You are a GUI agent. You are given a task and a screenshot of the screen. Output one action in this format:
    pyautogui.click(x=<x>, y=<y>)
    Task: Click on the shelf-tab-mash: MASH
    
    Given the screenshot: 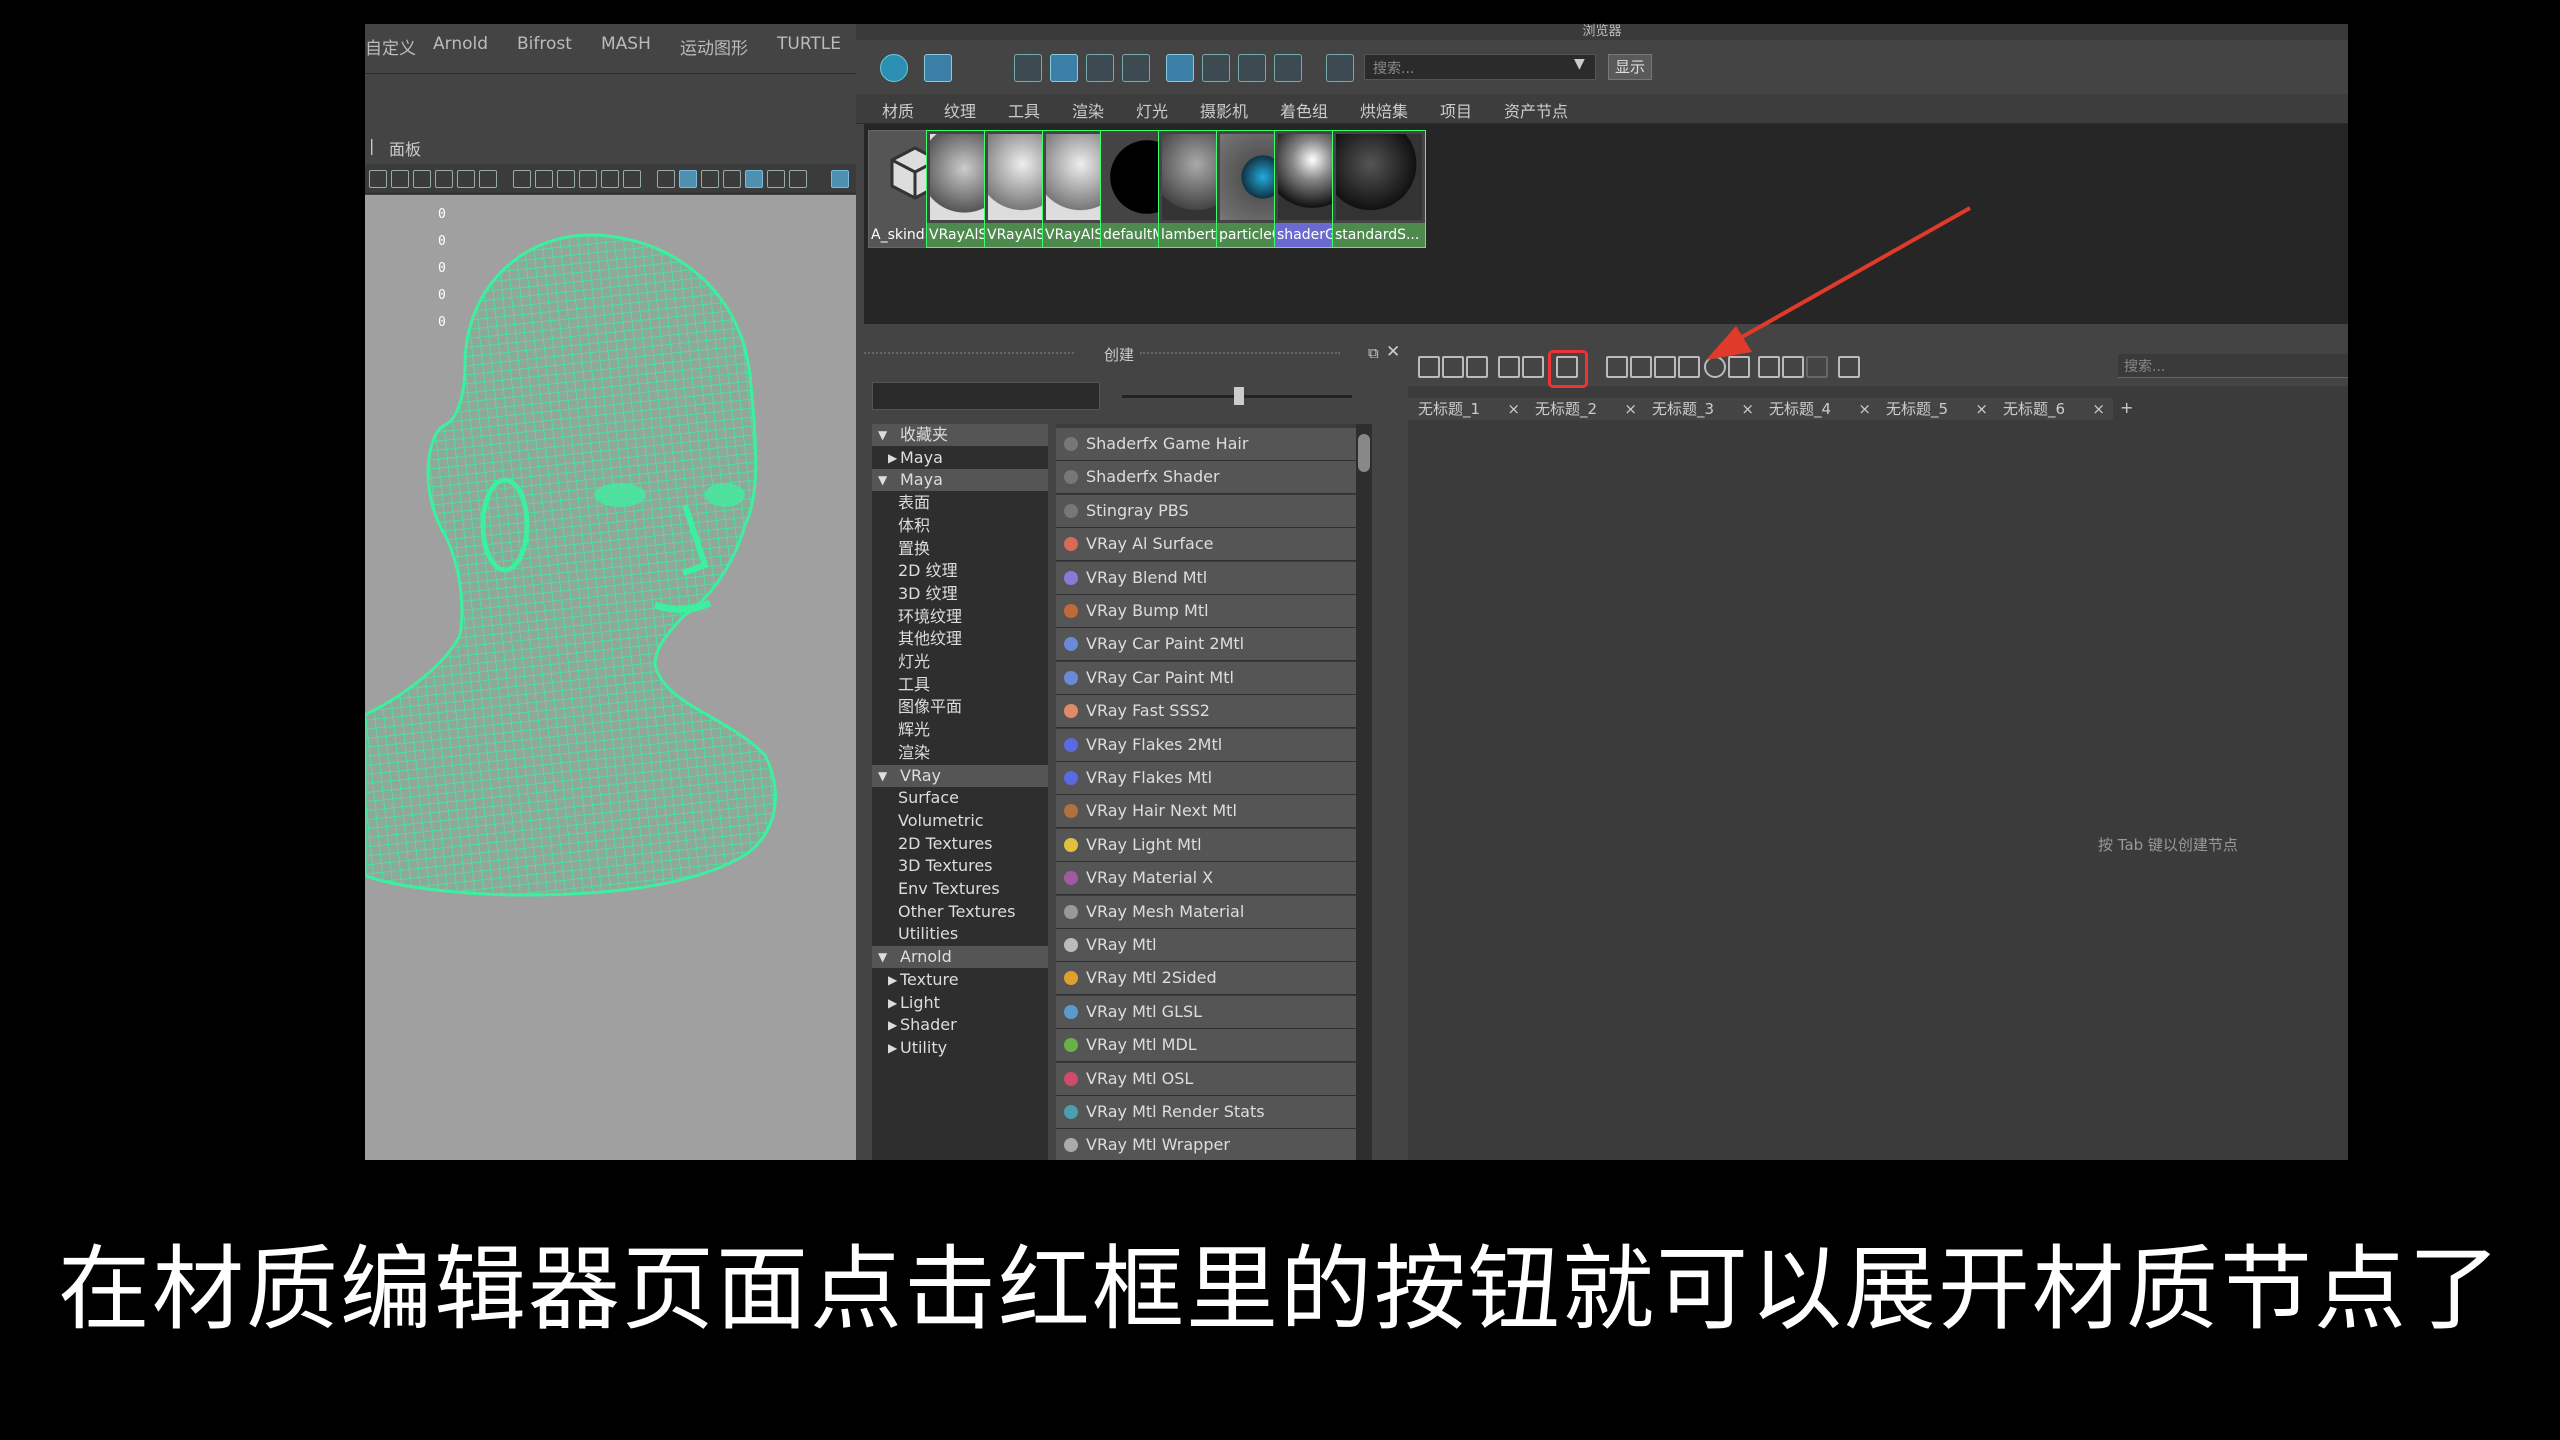 What is the action you would take?
    pyautogui.click(x=626, y=44)
    